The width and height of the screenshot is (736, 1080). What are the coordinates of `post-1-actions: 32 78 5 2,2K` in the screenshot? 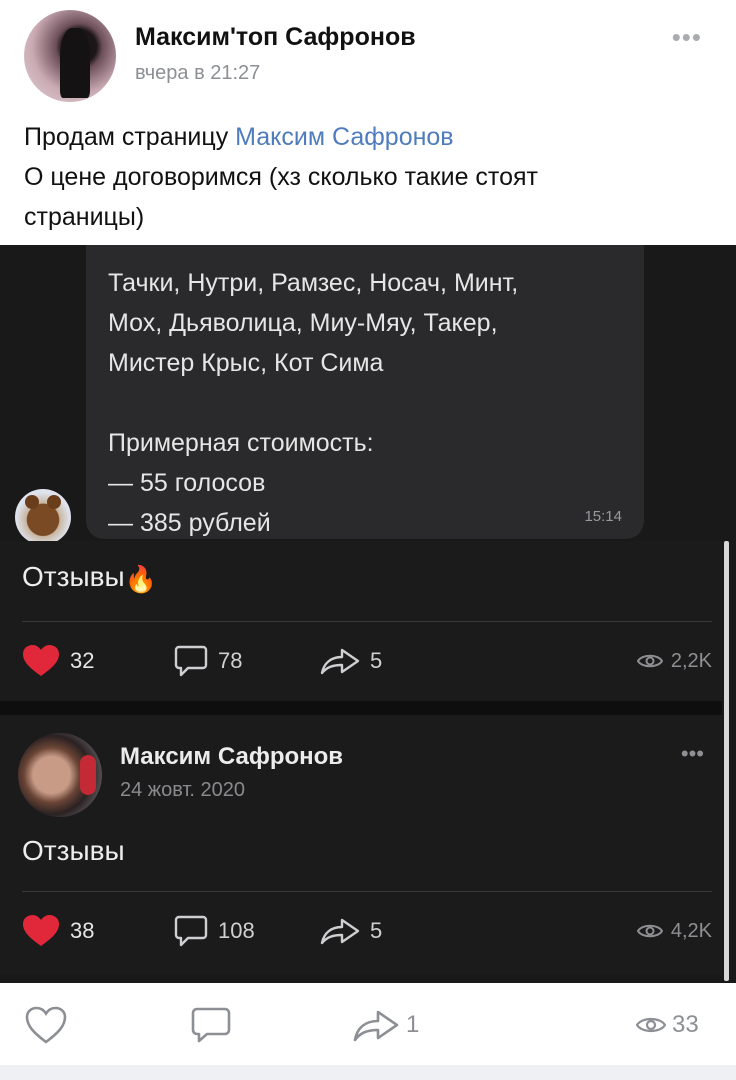 It's located at (367, 661).